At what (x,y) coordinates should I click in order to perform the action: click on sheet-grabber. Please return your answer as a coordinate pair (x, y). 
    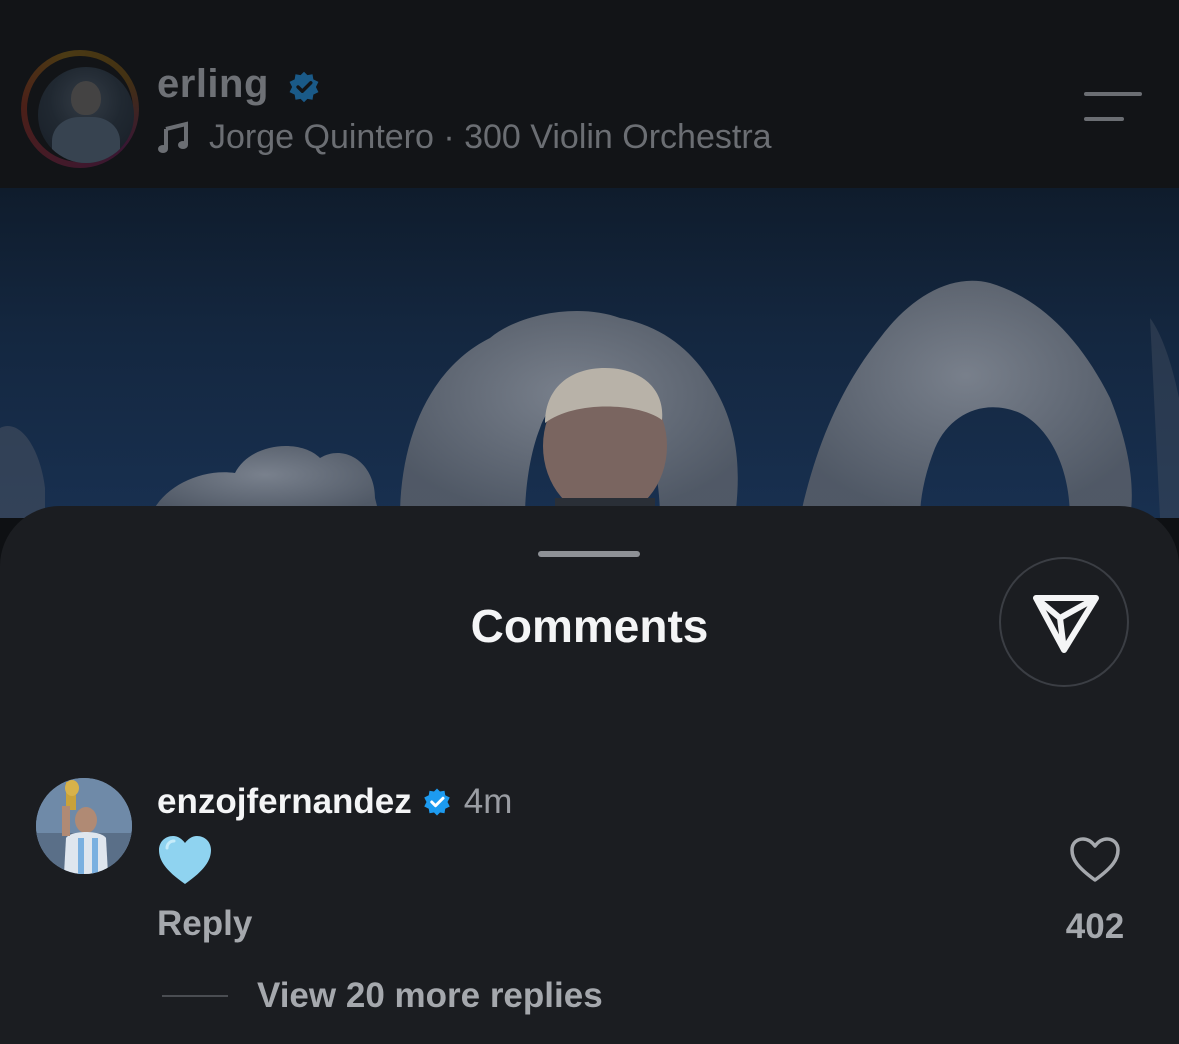
    Looking at the image, I should click on (589, 554).